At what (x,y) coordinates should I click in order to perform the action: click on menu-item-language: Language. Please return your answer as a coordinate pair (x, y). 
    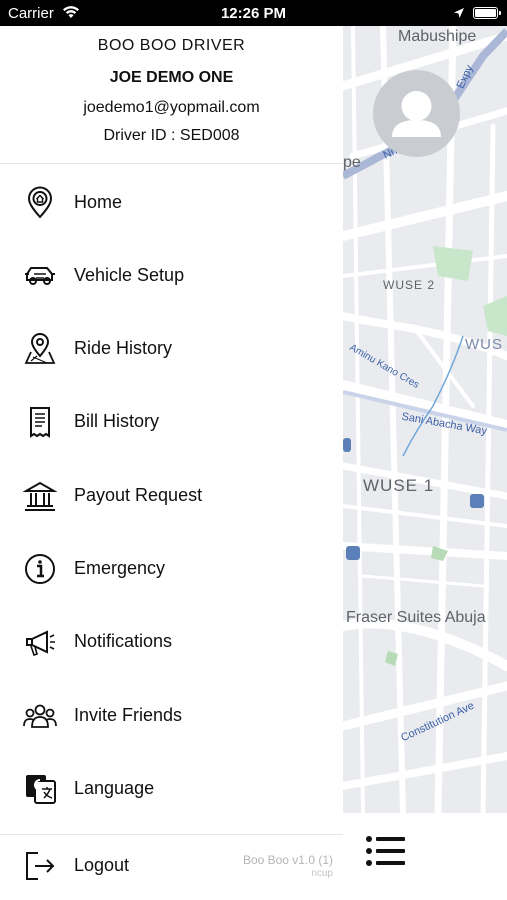
    Looking at the image, I should click on (171, 789).